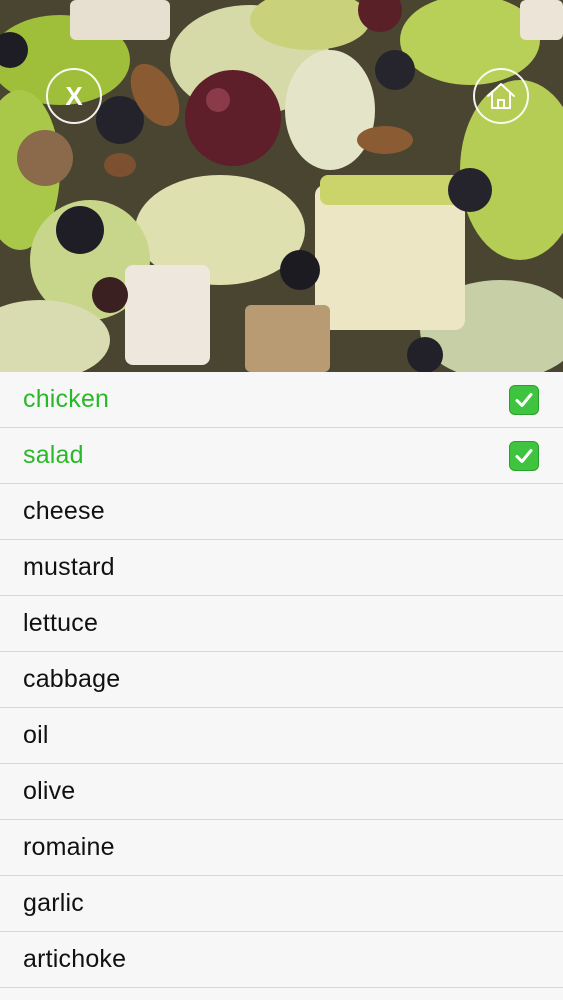  What do you see at coordinates (281, 400) in the screenshot?
I see `list-item: chicken` at bounding box center [281, 400].